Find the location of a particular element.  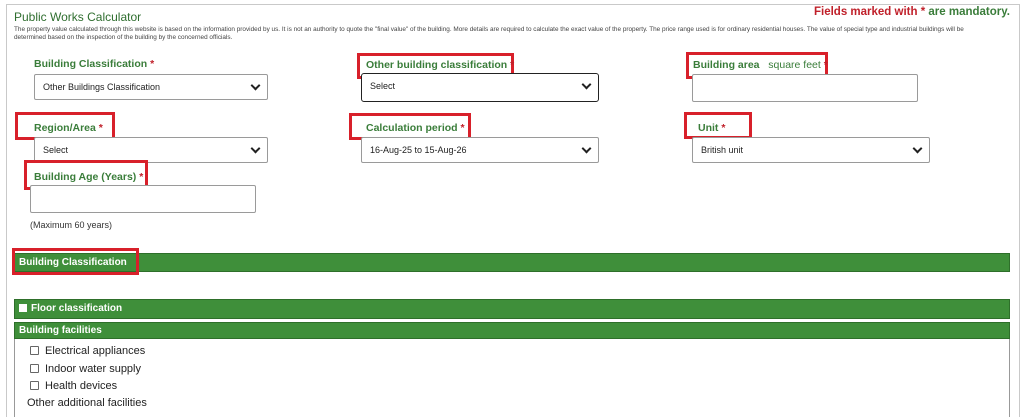

mandatory-note: Fields marked with * are mandatory. is located at coordinates (912, 12).